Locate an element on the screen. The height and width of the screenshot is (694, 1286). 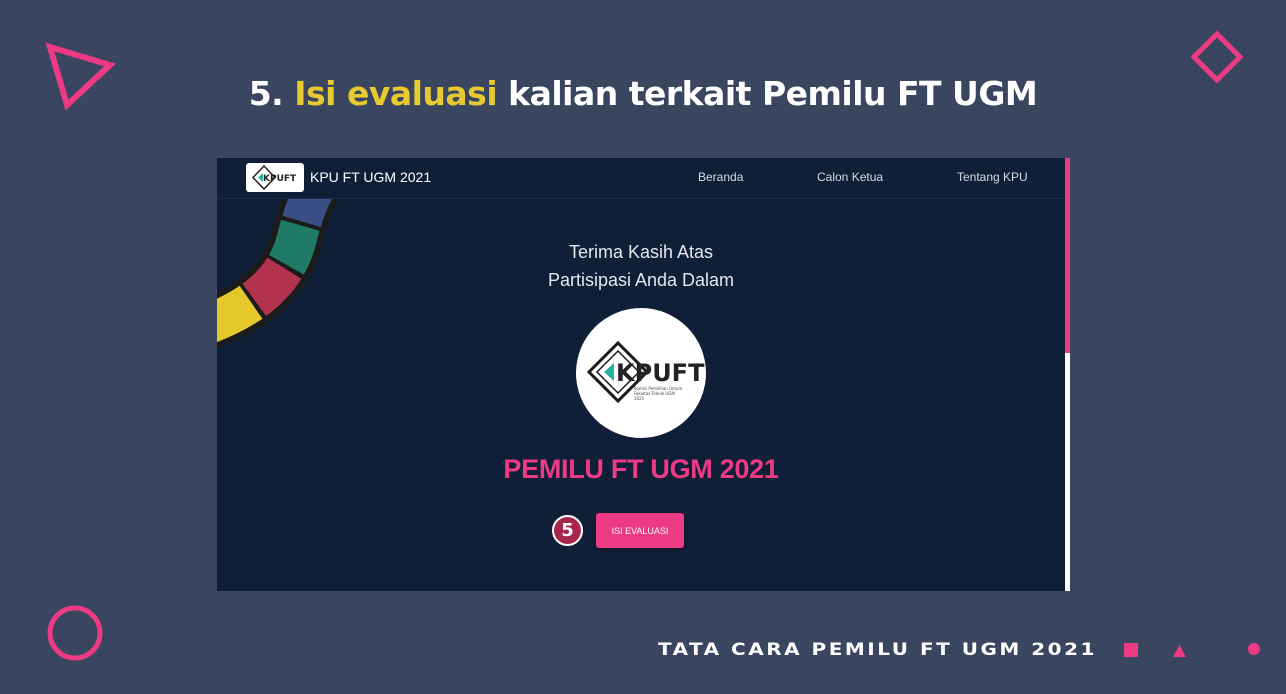
step-marker: 5 is located at coordinates (567, 530).